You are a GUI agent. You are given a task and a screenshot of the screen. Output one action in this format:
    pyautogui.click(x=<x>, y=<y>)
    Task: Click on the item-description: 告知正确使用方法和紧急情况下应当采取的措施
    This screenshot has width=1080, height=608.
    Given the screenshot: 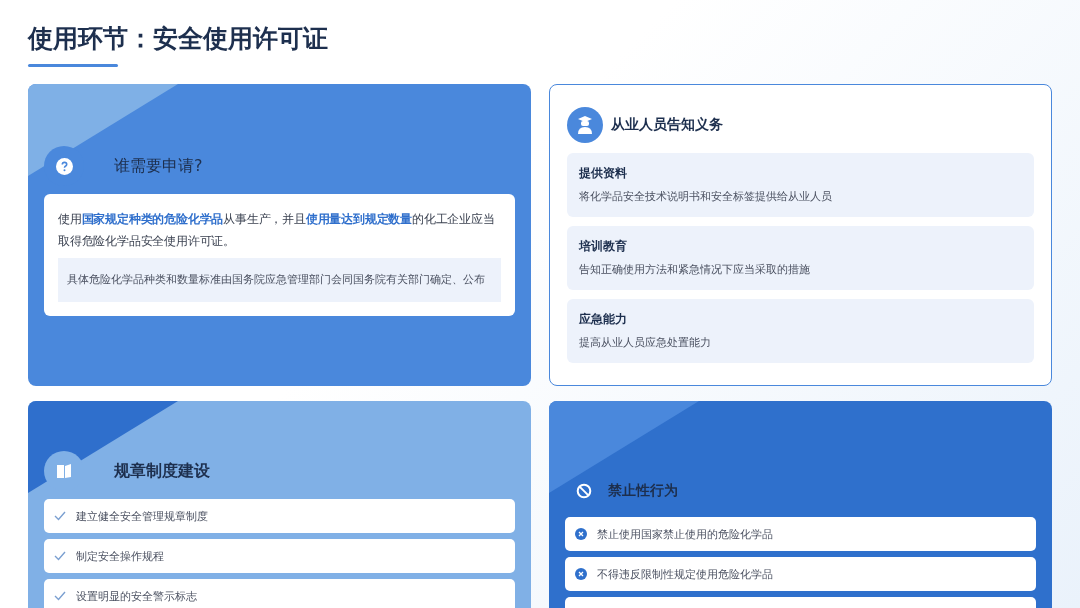 What is the action you would take?
    pyautogui.click(x=695, y=270)
    